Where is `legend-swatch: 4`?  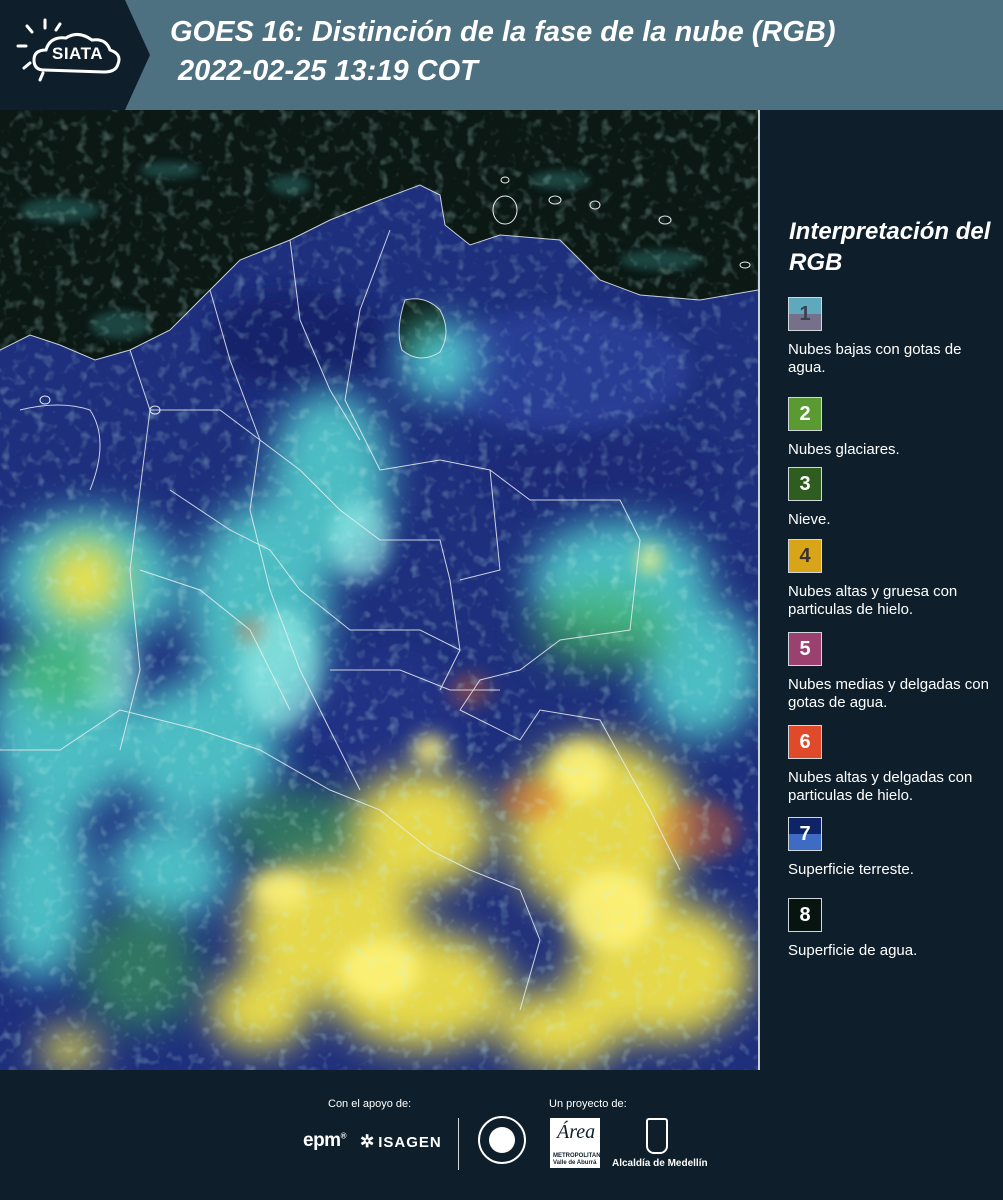 legend-swatch: 4 is located at coordinates (805, 556).